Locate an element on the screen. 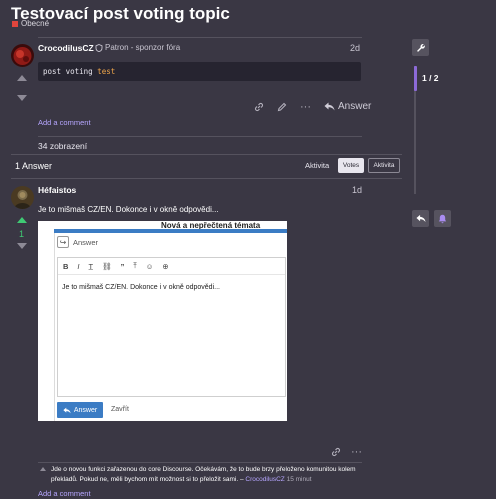  answer-button: Answer is located at coordinates (347, 106).